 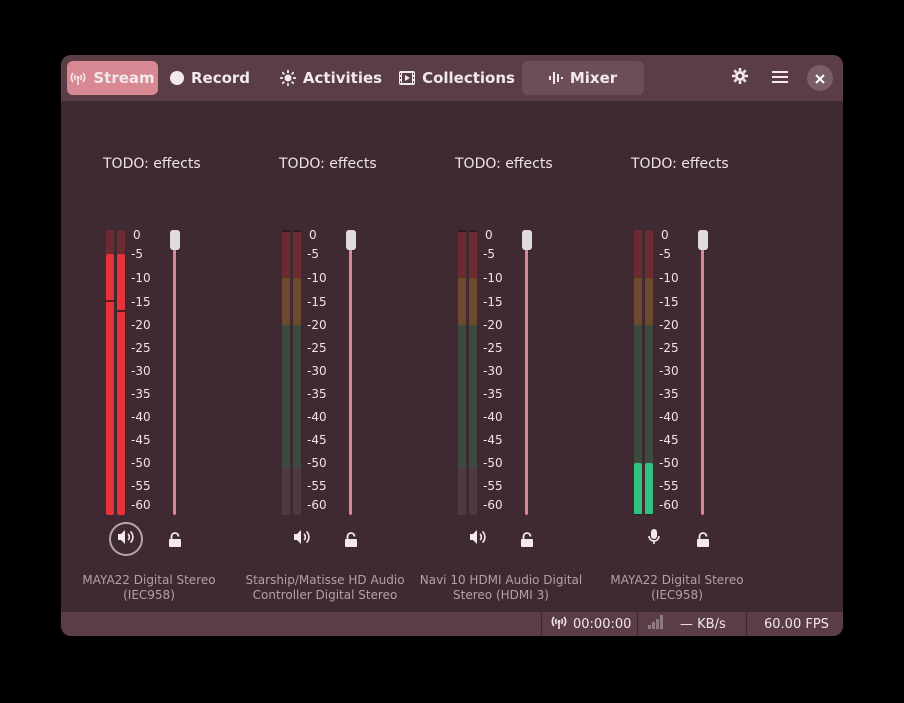 I want to click on meter-fill, so click(x=638, y=488).